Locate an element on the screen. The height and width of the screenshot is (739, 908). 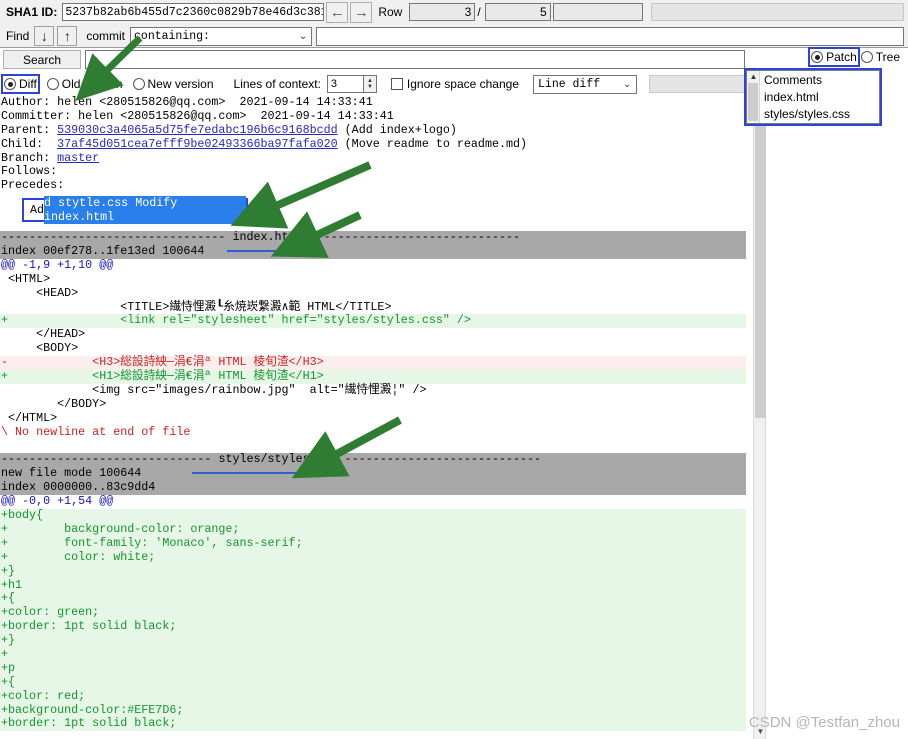
commit-message-box: Ad d stytle.css Modify index.html is located at coordinates (135, 210).